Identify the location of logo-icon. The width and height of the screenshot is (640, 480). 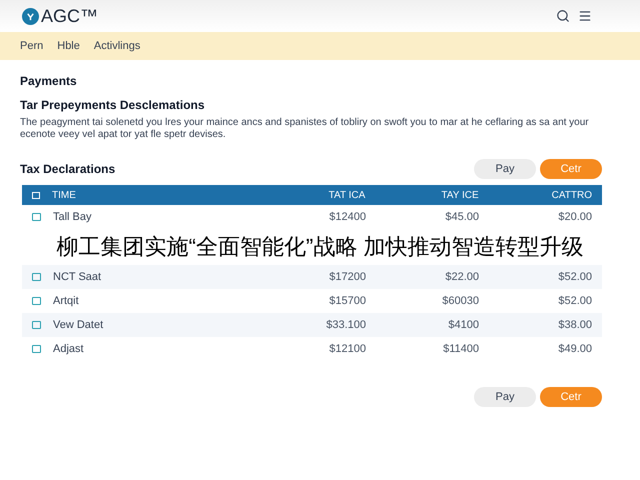
(30, 16).